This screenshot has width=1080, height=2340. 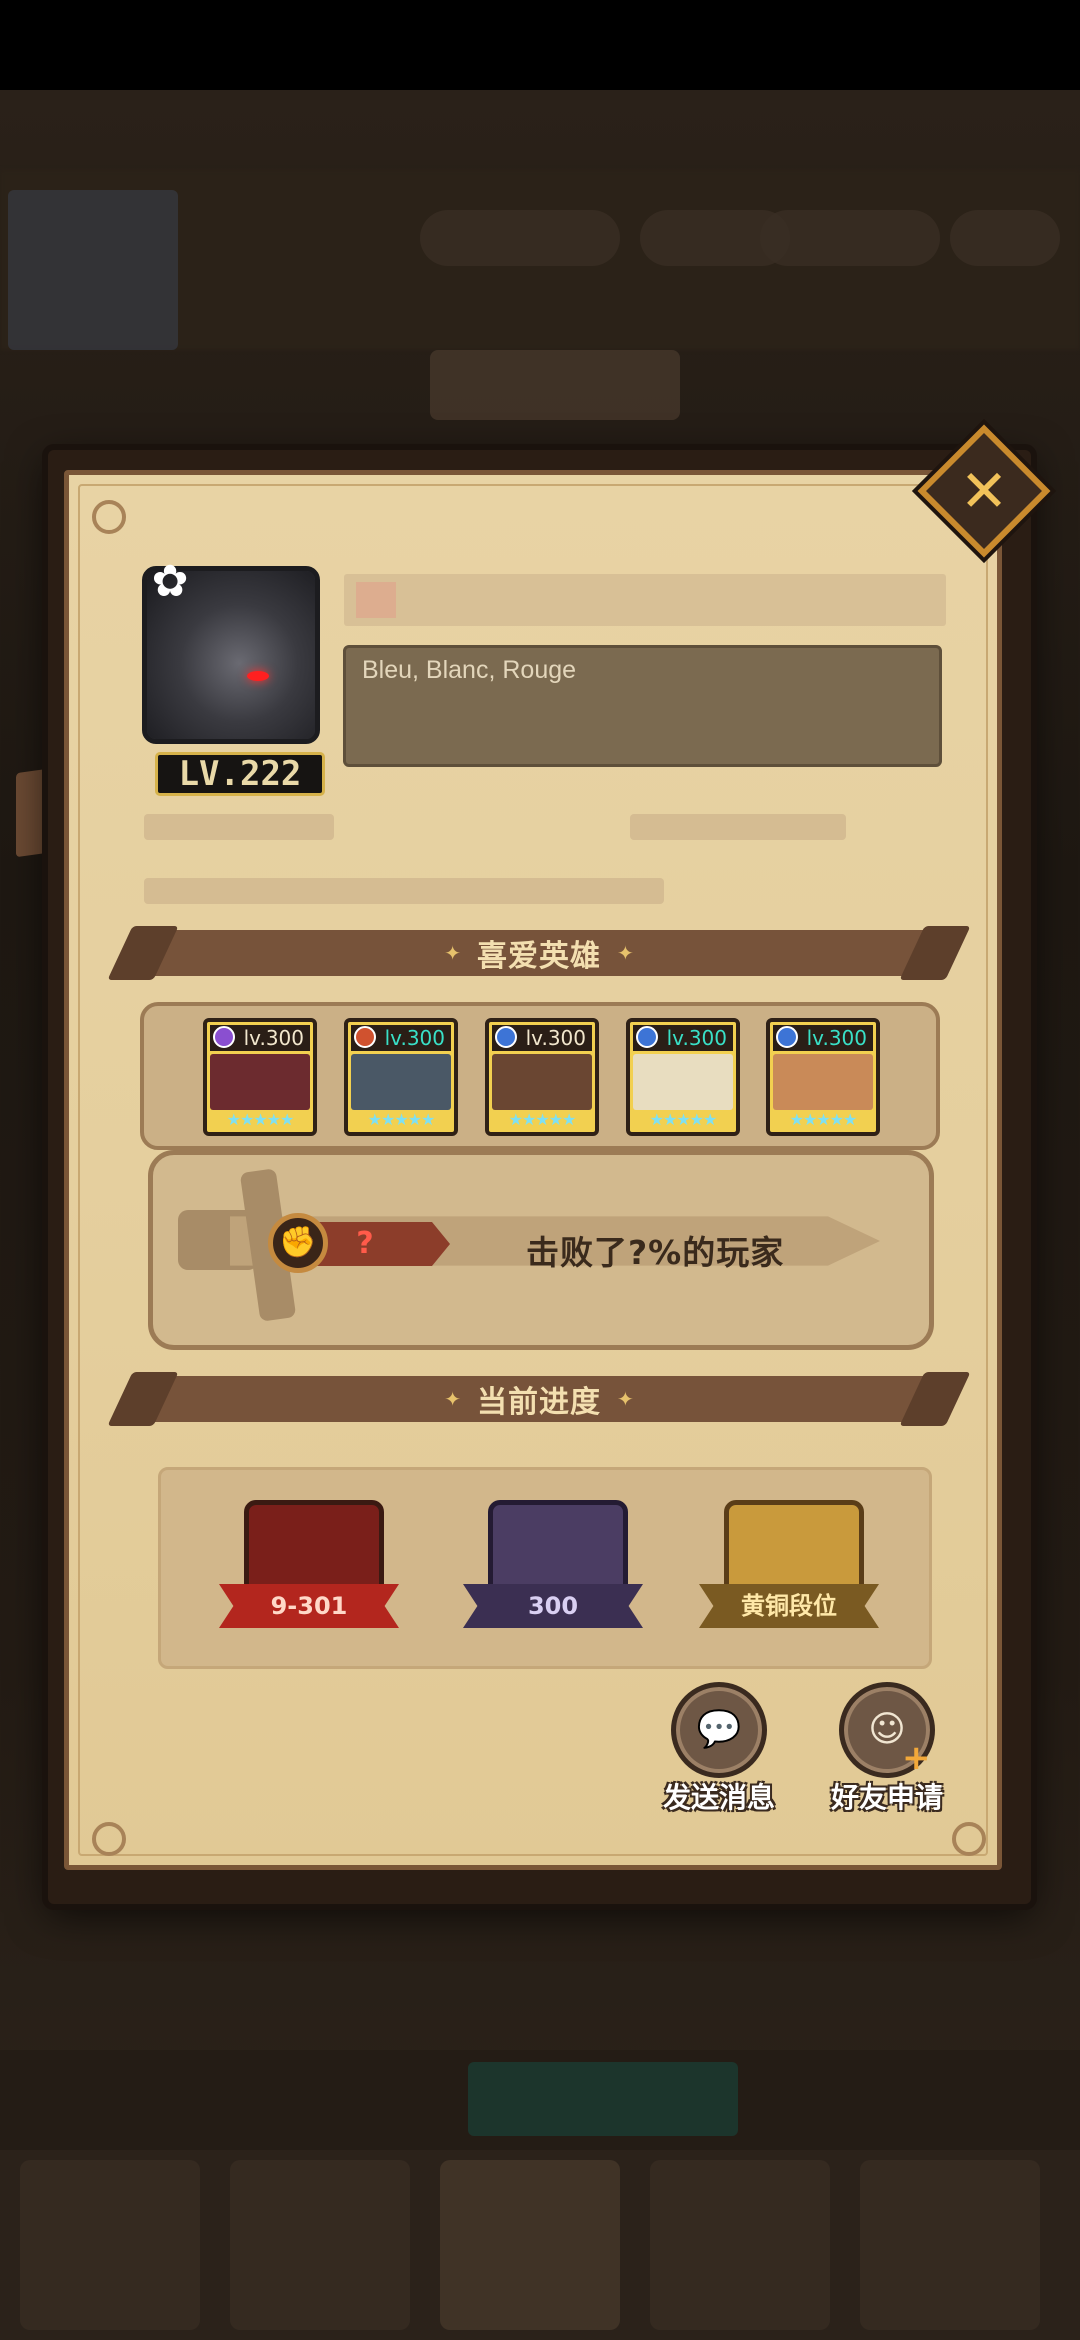 What do you see at coordinates (887, 1748) in the screenshot?
I see `friend-request-button: ☺ + 好友申请` at bounding box center [887, 1748].